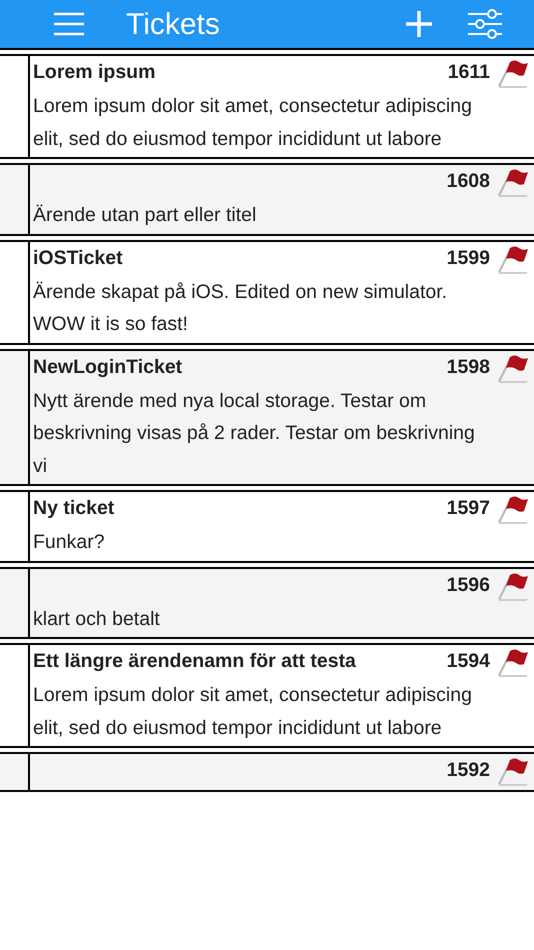 The image size is (534, 950). Describe the element at coordinates (267, 602) in the screenshot. I see `ticket-row: 1596 klart och betalt` at that location.